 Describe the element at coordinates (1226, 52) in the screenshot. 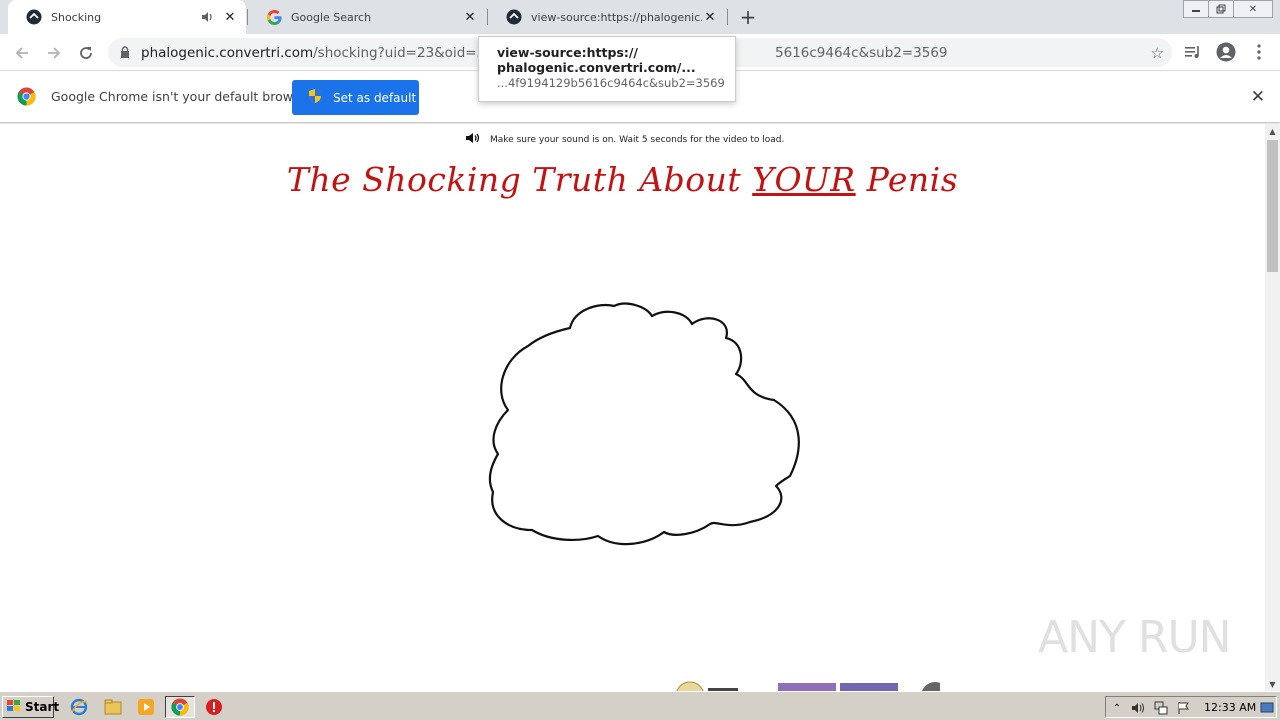

I see `profile-avatar-icon` at that location.